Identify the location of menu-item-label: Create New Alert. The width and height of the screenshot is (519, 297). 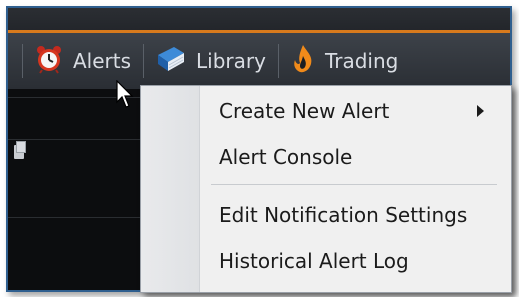
(304, 111).